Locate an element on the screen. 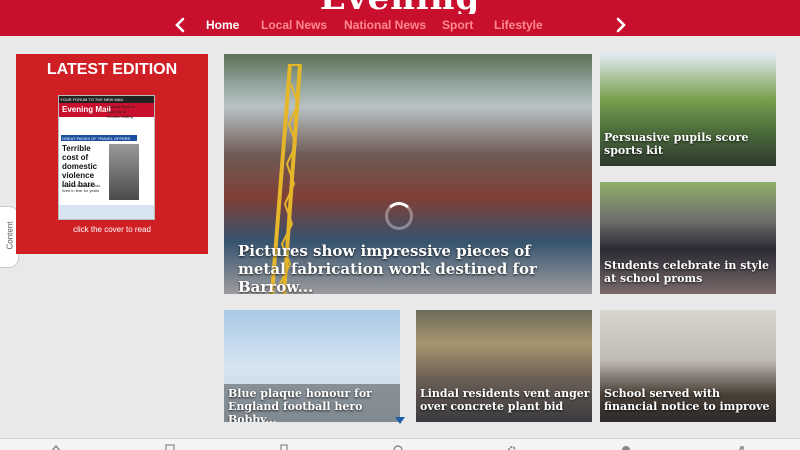 The width and height of the screenshot is (800, 450). loading-spinner-icon is located at coordinates (399, 216).